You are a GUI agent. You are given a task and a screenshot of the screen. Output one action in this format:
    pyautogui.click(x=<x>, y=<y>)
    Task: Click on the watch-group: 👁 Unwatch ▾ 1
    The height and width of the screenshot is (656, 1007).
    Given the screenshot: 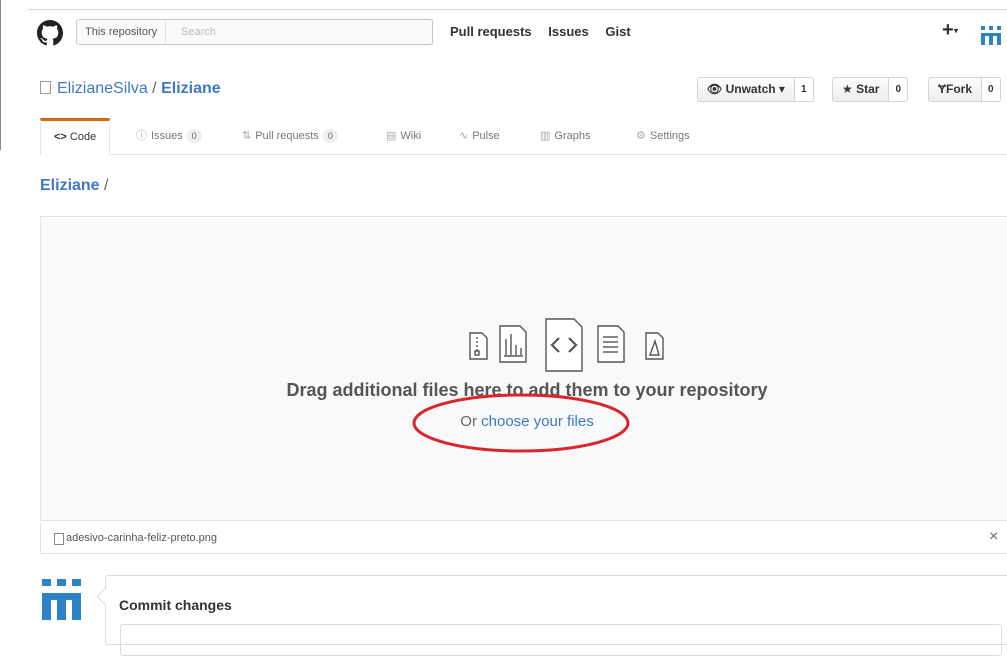 What is the action you would take?
    pyautogui.click(x=755, y=89)
    